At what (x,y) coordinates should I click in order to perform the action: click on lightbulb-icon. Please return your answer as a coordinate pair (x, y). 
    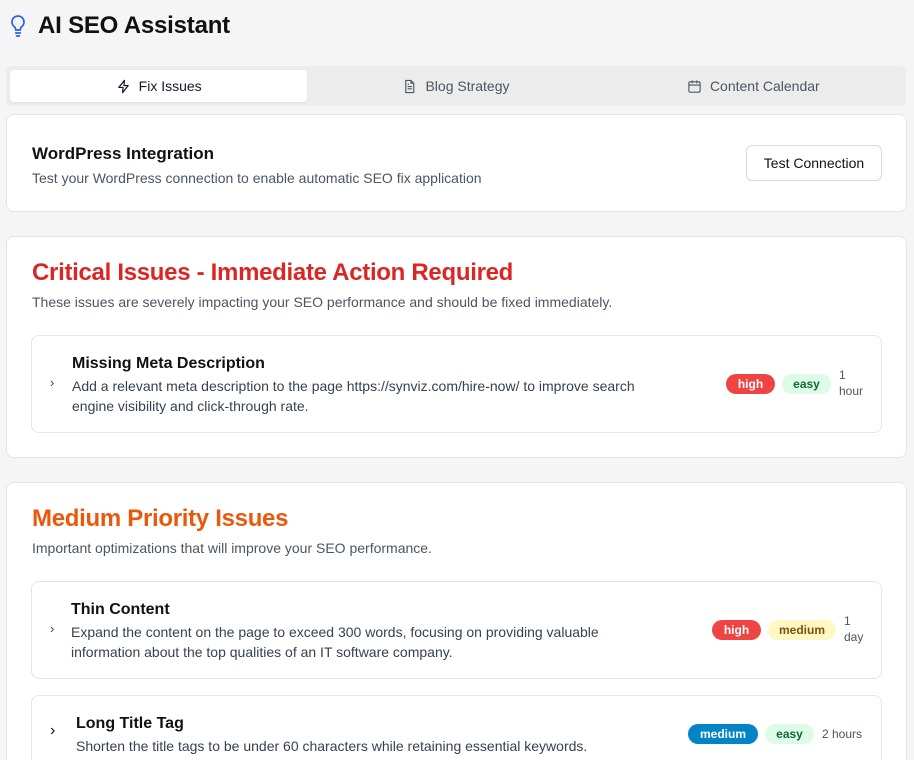
    Looking at the image, I should click on (18, 26).